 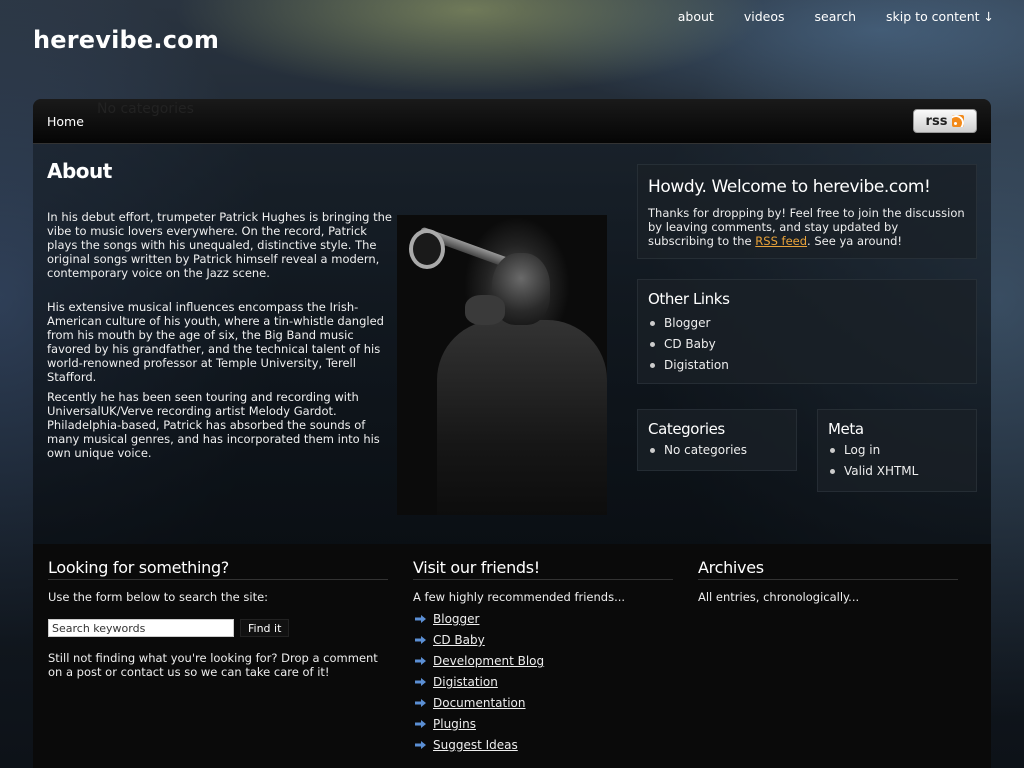 I want to click on nav-skip-to-content: skip to content ↓, so click(x=940, y=16).